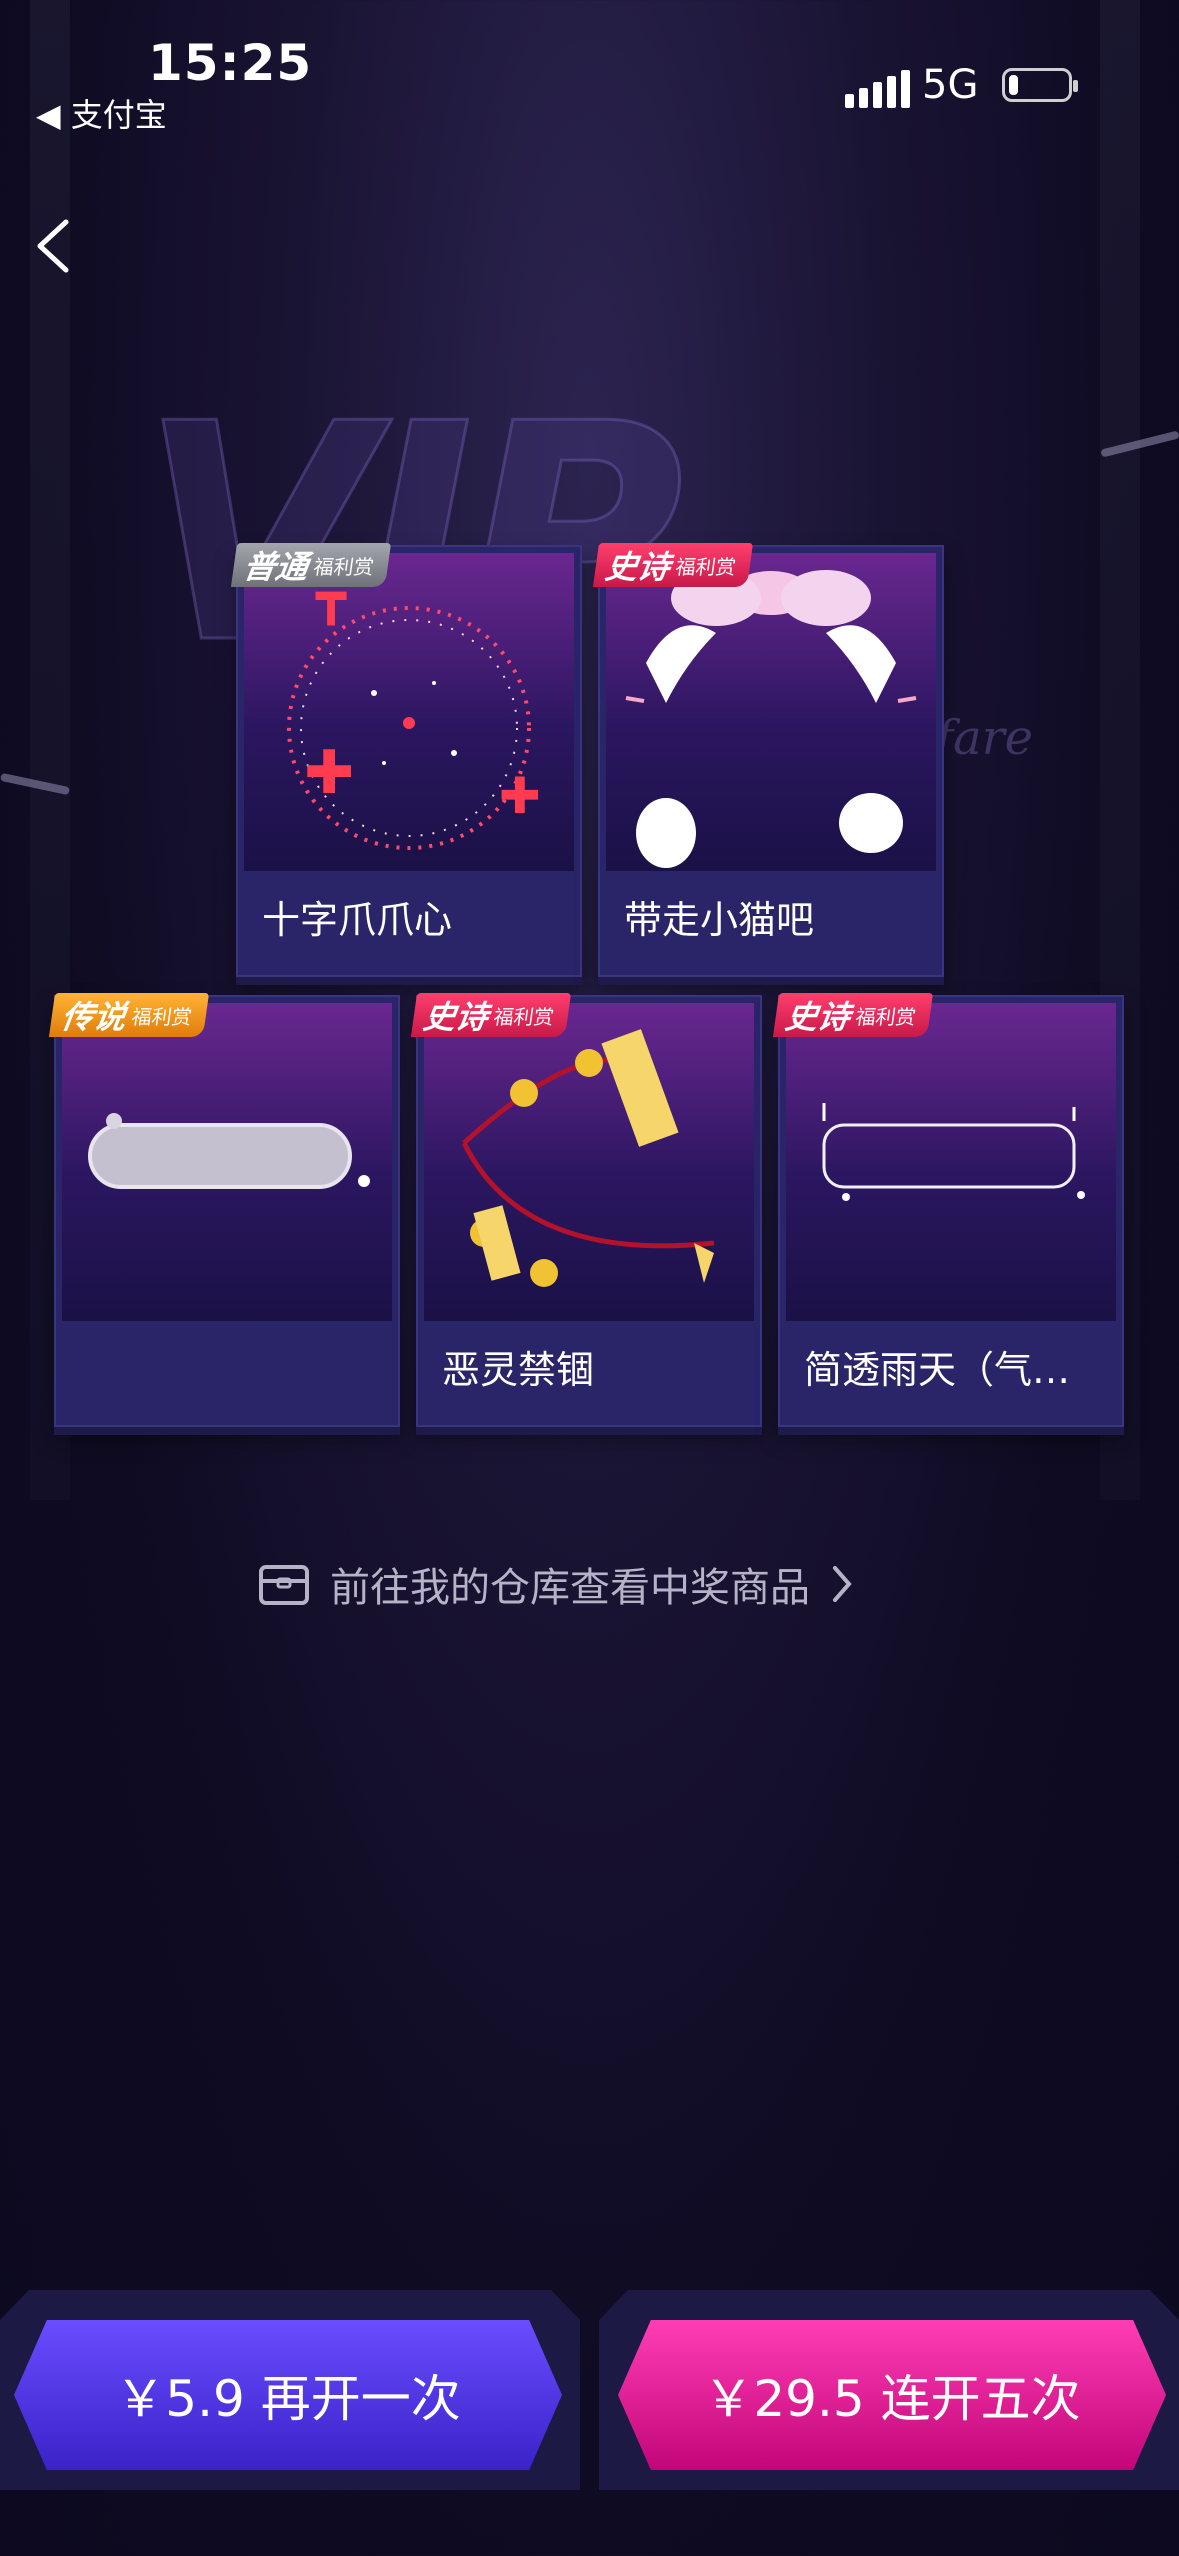 This screenshot has width=1179, height=2556. I want to click on open-once-button: ￥5.9 再开一次, so click(288, 2395).